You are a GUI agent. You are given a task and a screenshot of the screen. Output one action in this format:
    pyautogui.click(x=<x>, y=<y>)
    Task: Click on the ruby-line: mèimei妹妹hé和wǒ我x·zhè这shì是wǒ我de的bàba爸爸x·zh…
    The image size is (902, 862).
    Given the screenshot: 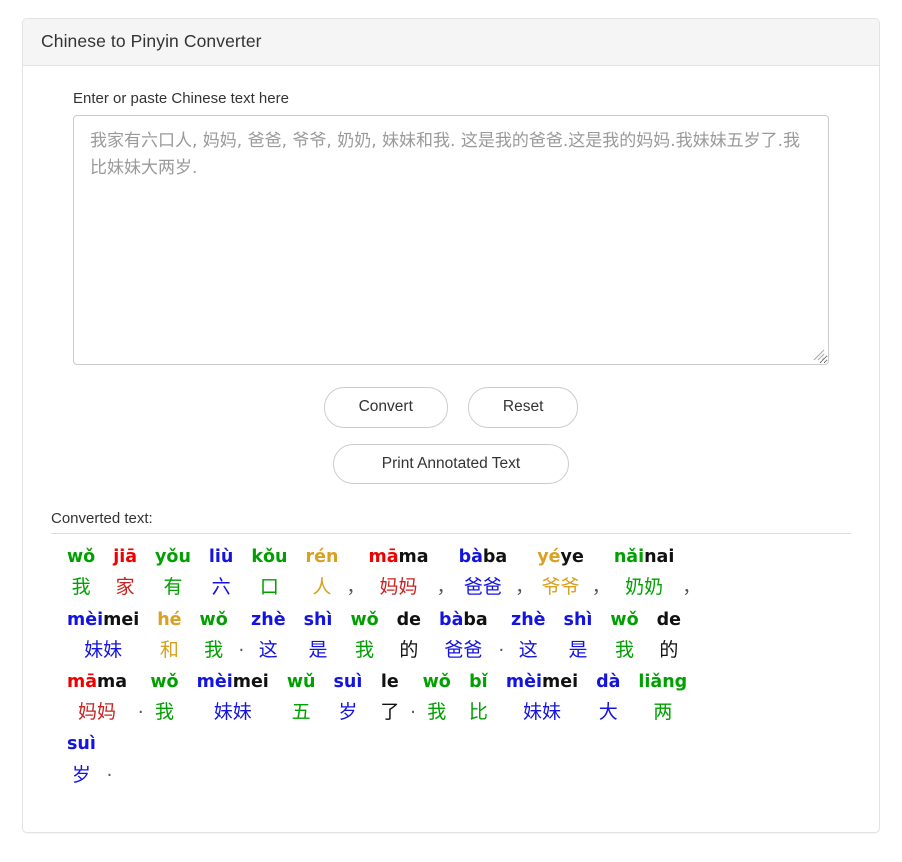 What is the action you would take?
    pyautogui.click(x=459, y=637)
    